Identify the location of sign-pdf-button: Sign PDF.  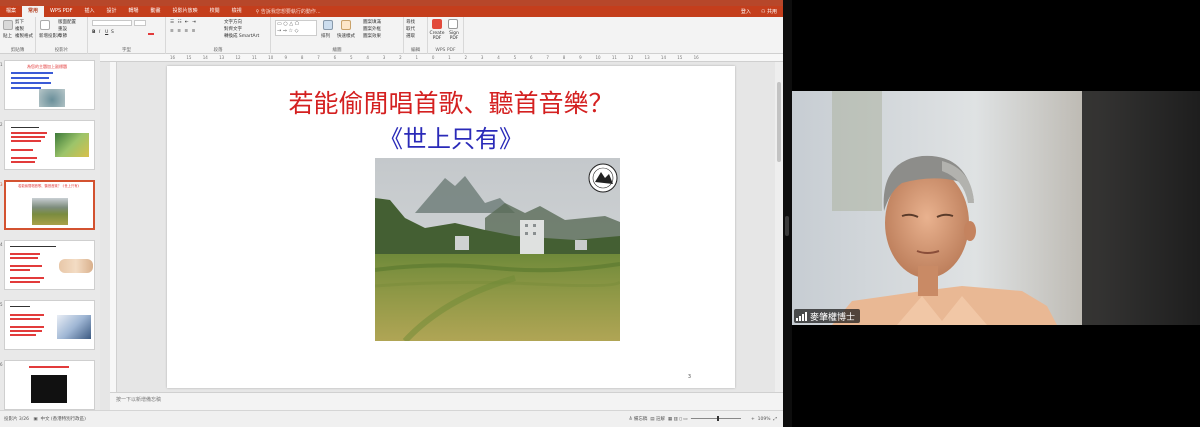
(454, 36).